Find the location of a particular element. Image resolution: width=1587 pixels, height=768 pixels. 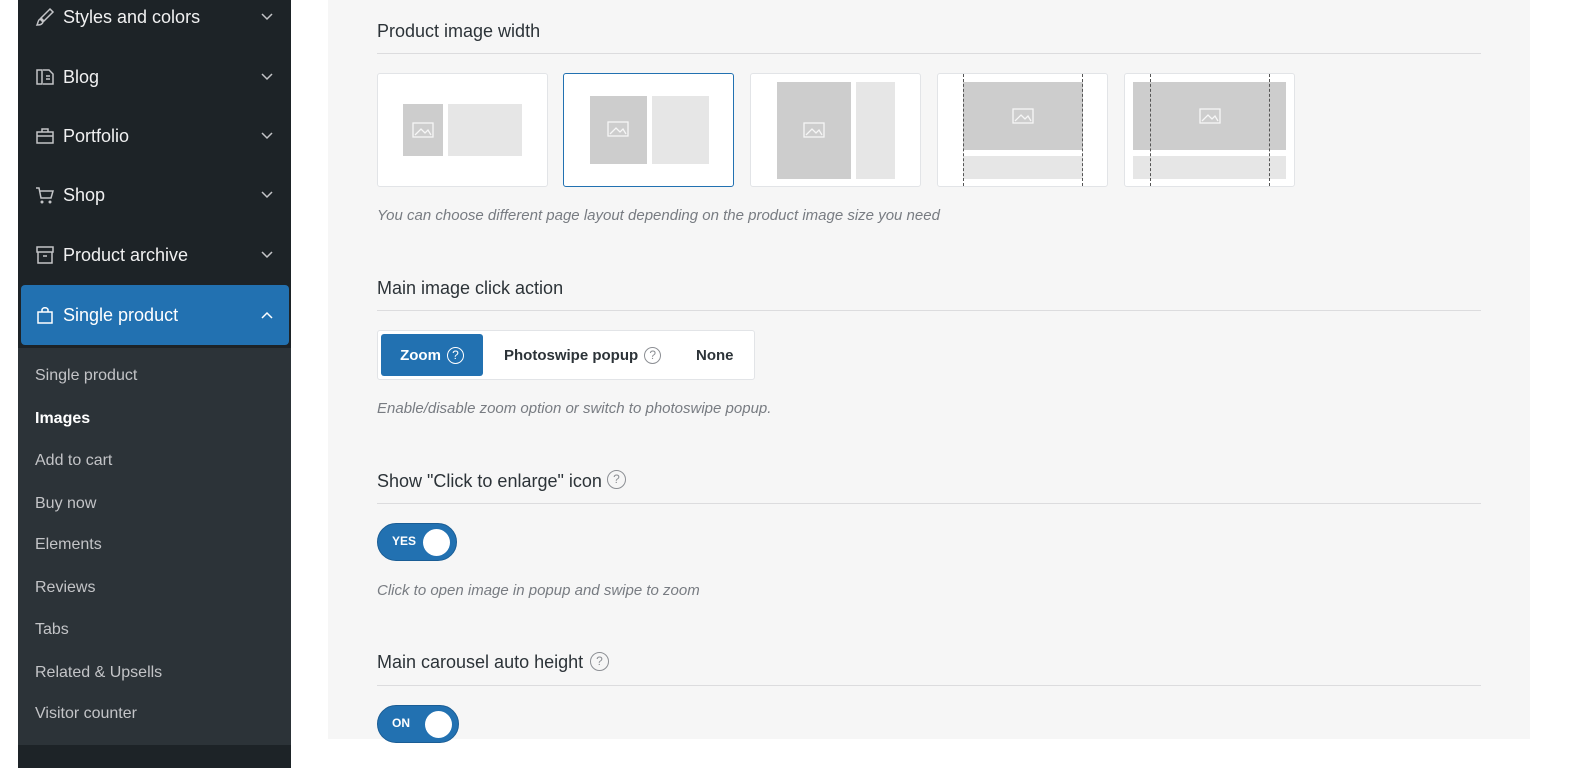

menu-item-product-archive: Product archive is located at coordinates (155, 255).